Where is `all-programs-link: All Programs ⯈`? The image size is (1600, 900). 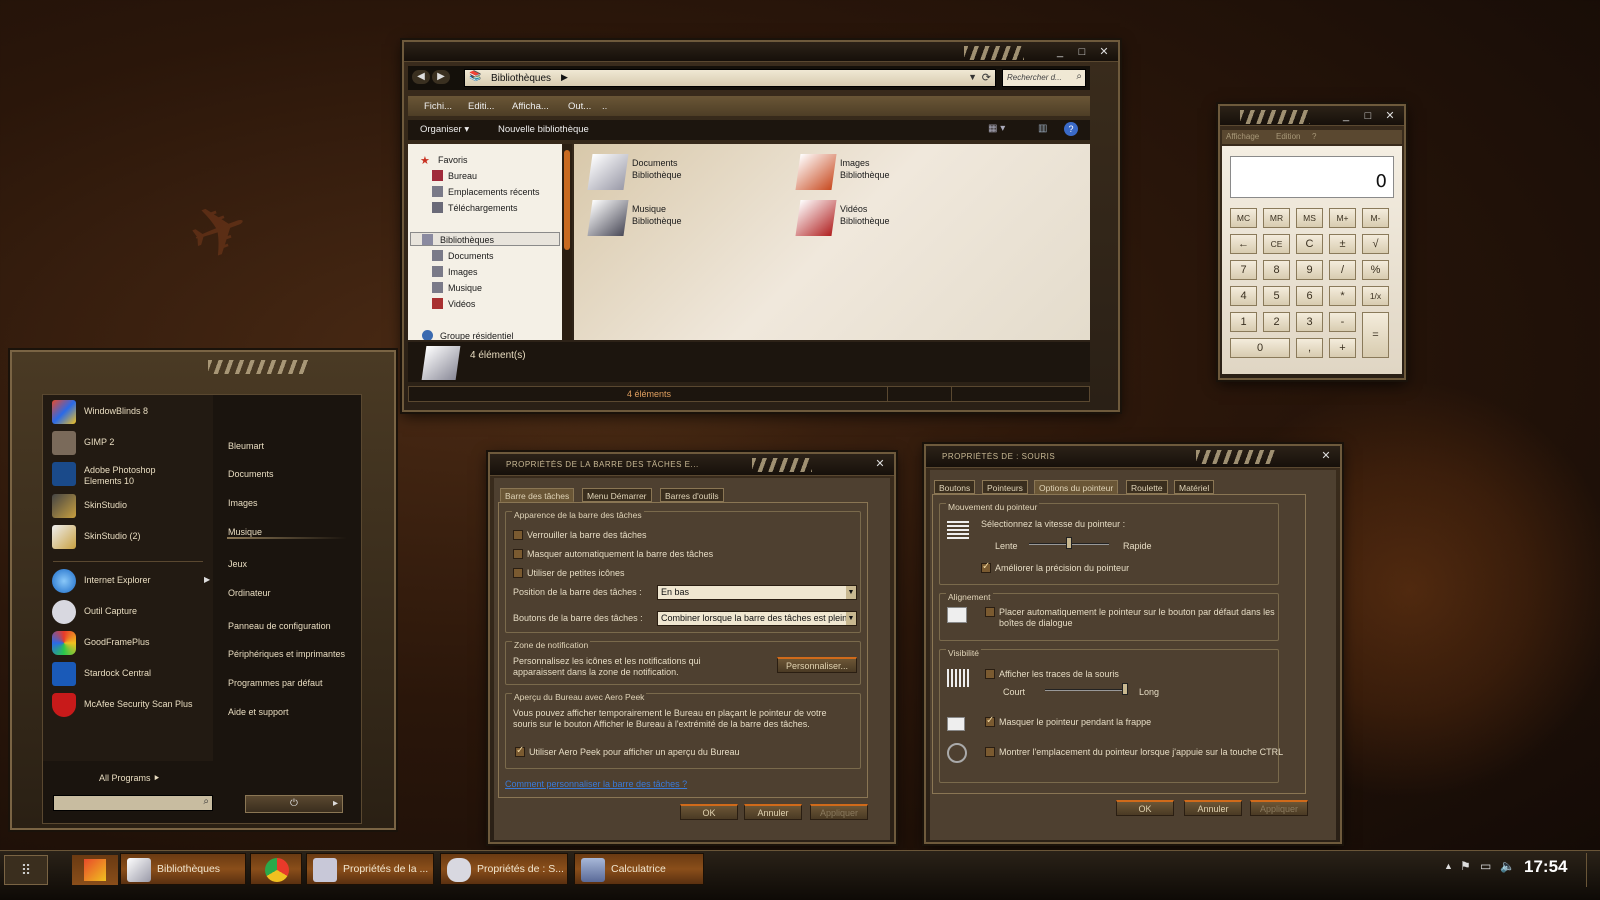
all-programs-link: All Programs ⯈ is located at coordinates (129, 778).